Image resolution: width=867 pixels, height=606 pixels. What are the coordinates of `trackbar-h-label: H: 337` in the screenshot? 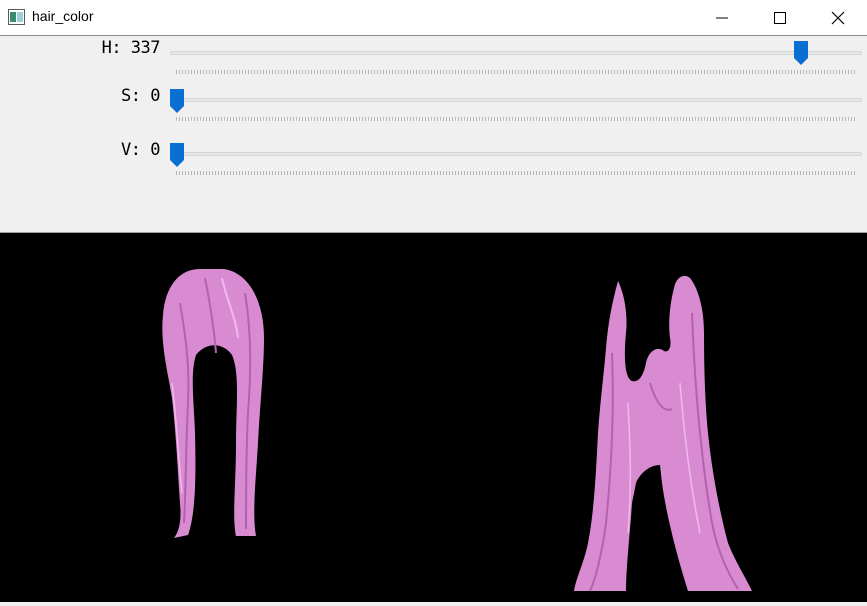 It's located at (131, 48).